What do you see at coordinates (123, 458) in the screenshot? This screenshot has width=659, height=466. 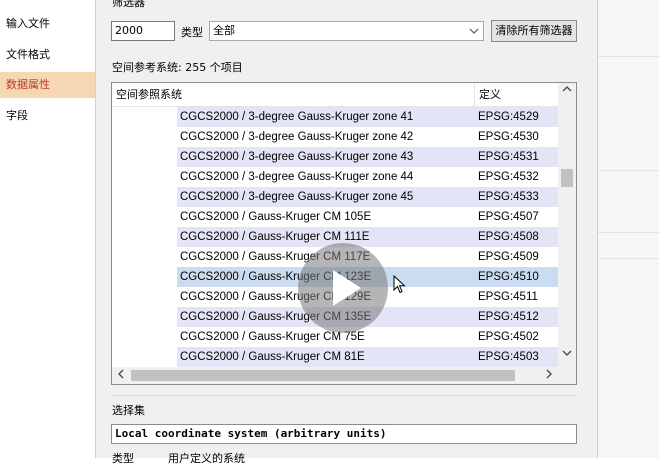 I see `selection-type-label: 类型` at bounding box center [123, 458].